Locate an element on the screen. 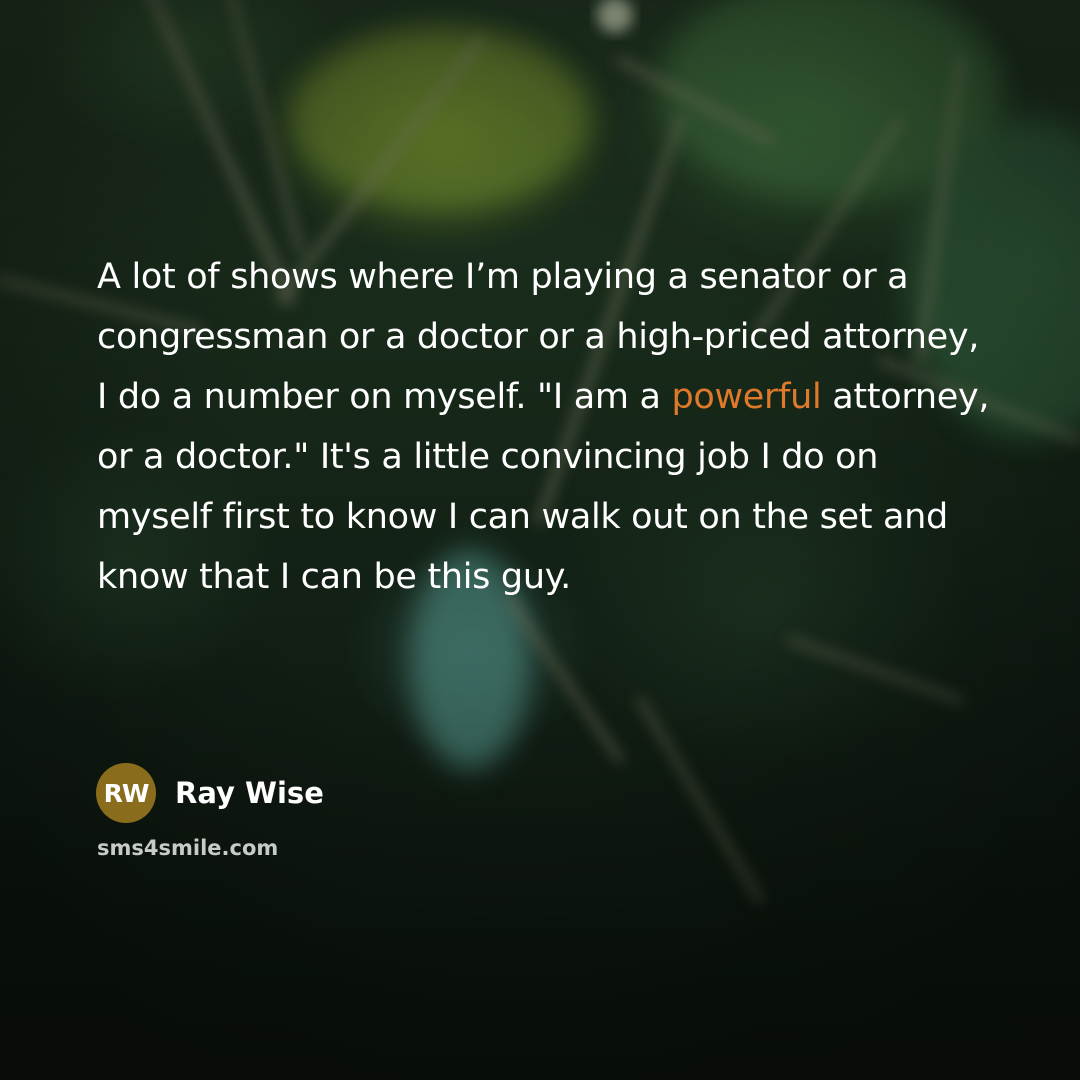 The width and height of the screenshot is (1080, 1080). author-row: RW Ray Wise is located at coordinates (210, 793).